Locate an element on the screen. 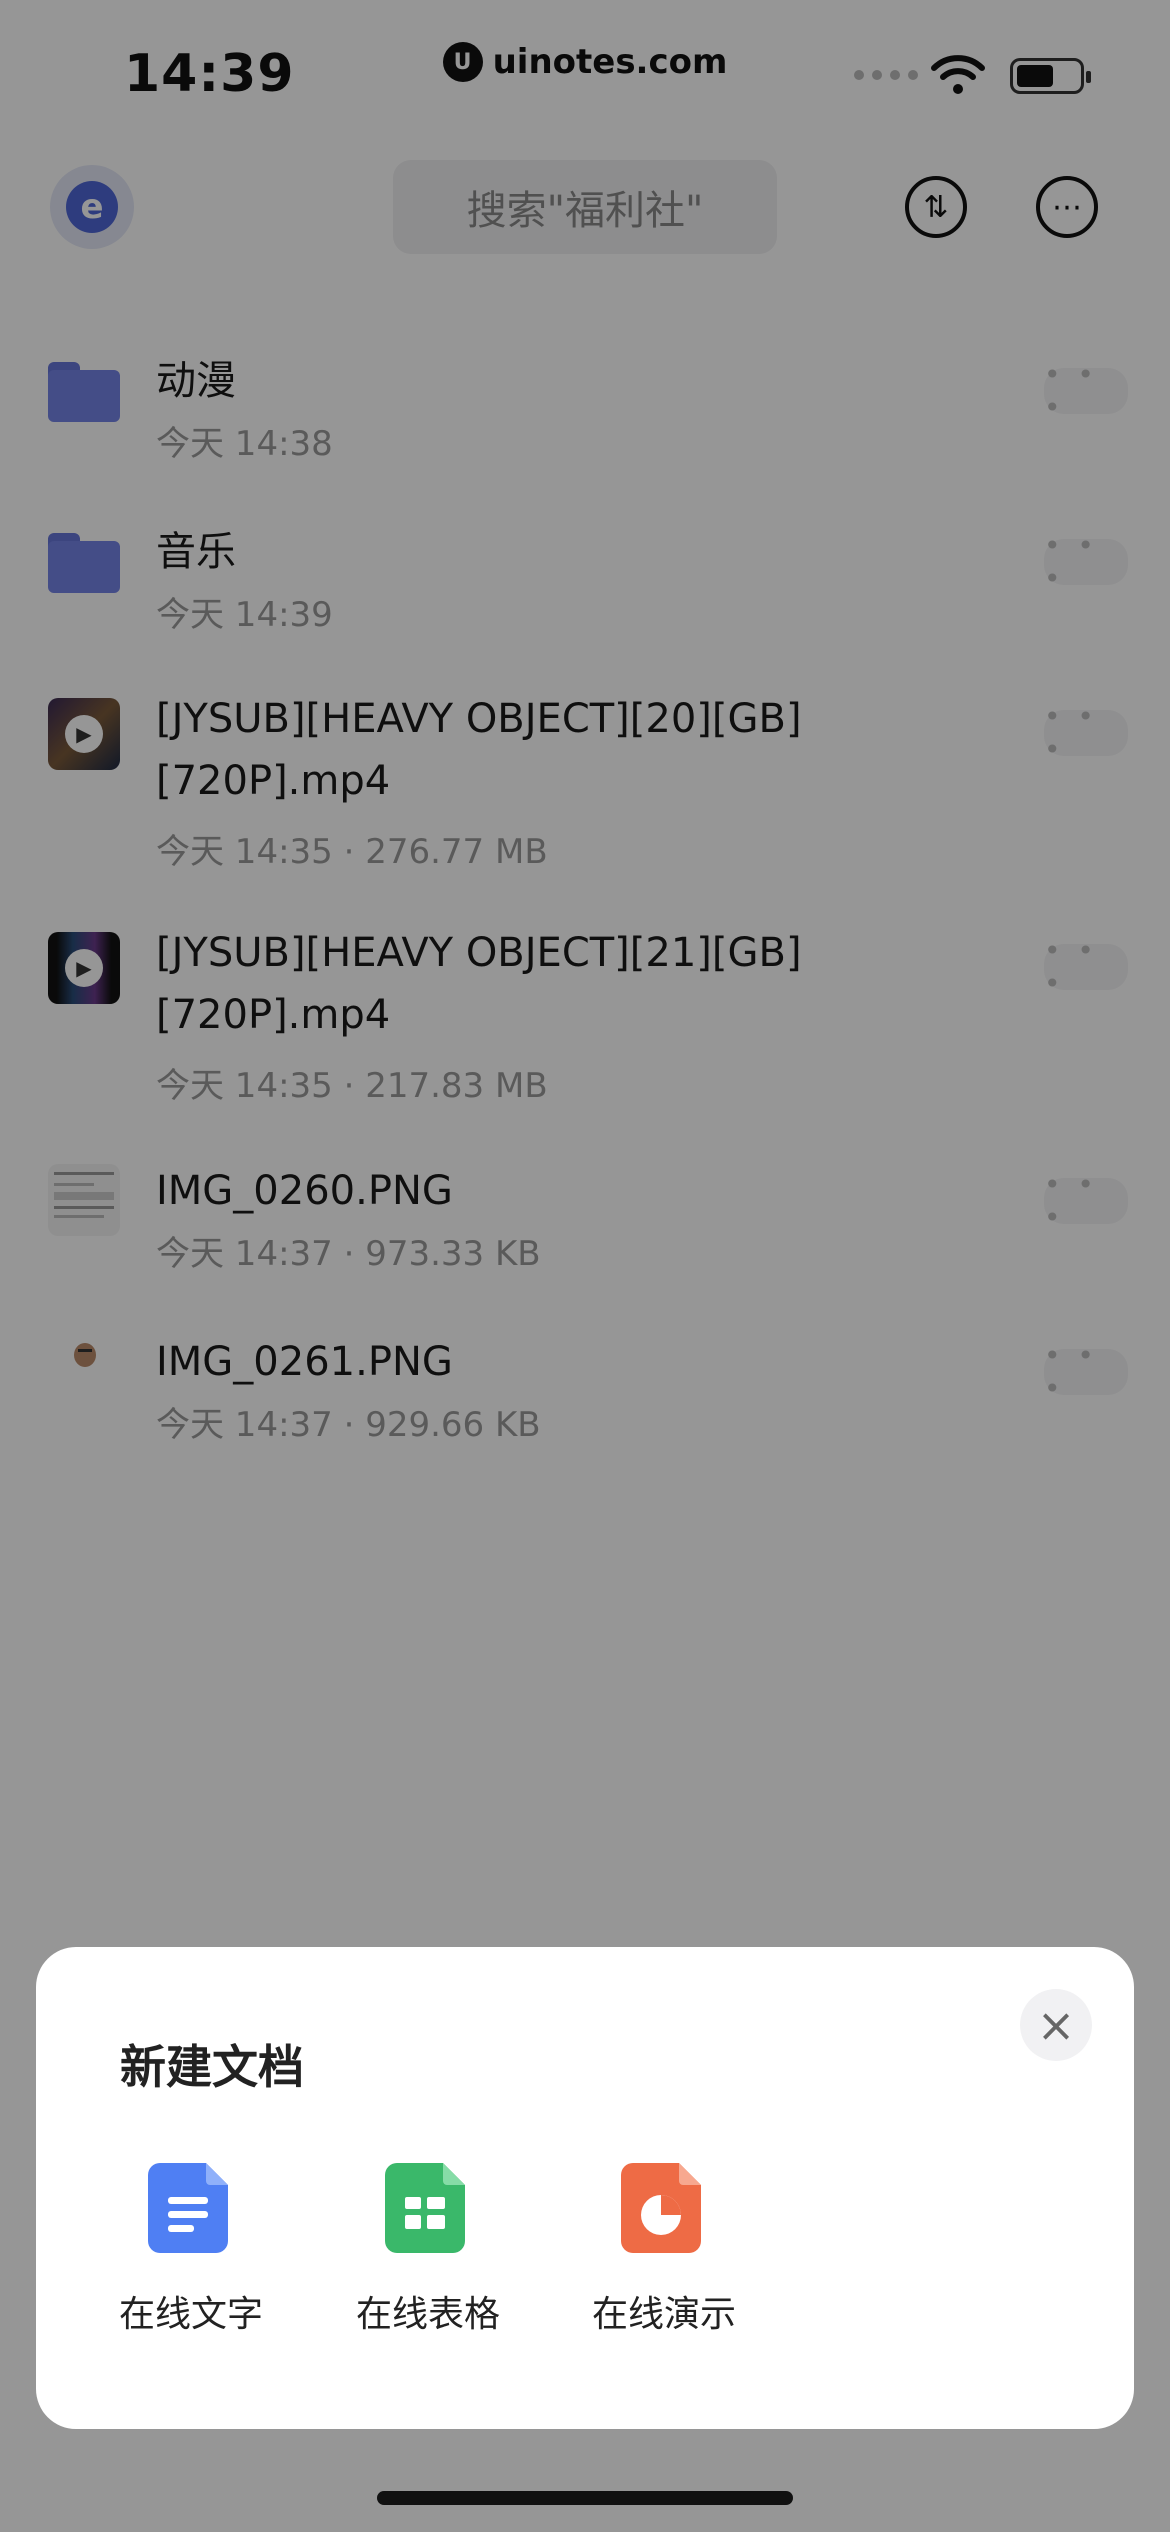  sheet-title: 新建文档 is located at coordinates (212, 2067).